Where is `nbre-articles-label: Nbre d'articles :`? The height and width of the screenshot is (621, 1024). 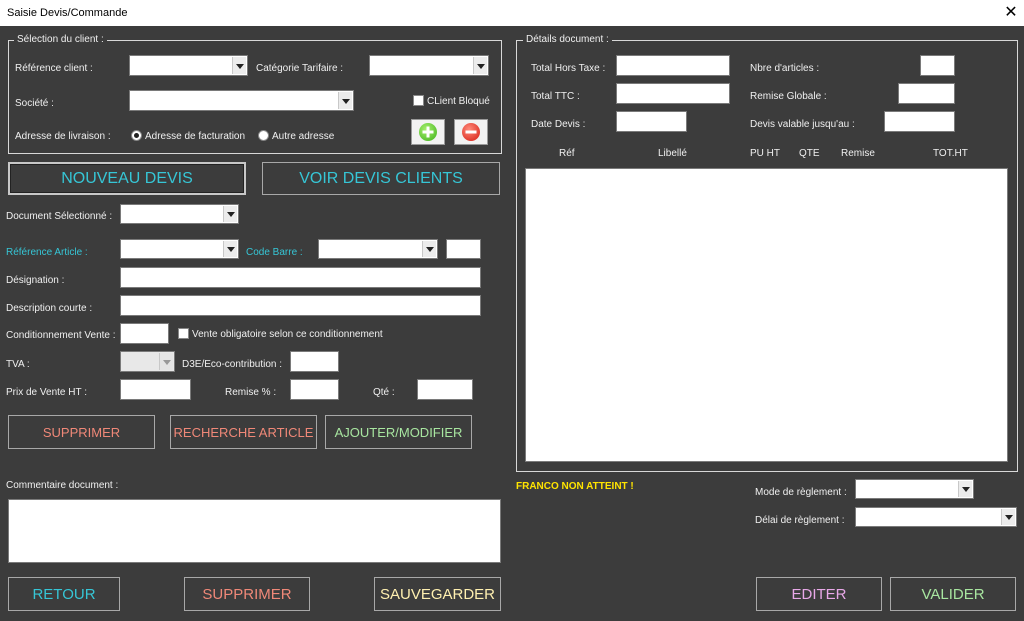
nbre-articles-label: Nbre d'articles : is located at coordinates (785, 68).